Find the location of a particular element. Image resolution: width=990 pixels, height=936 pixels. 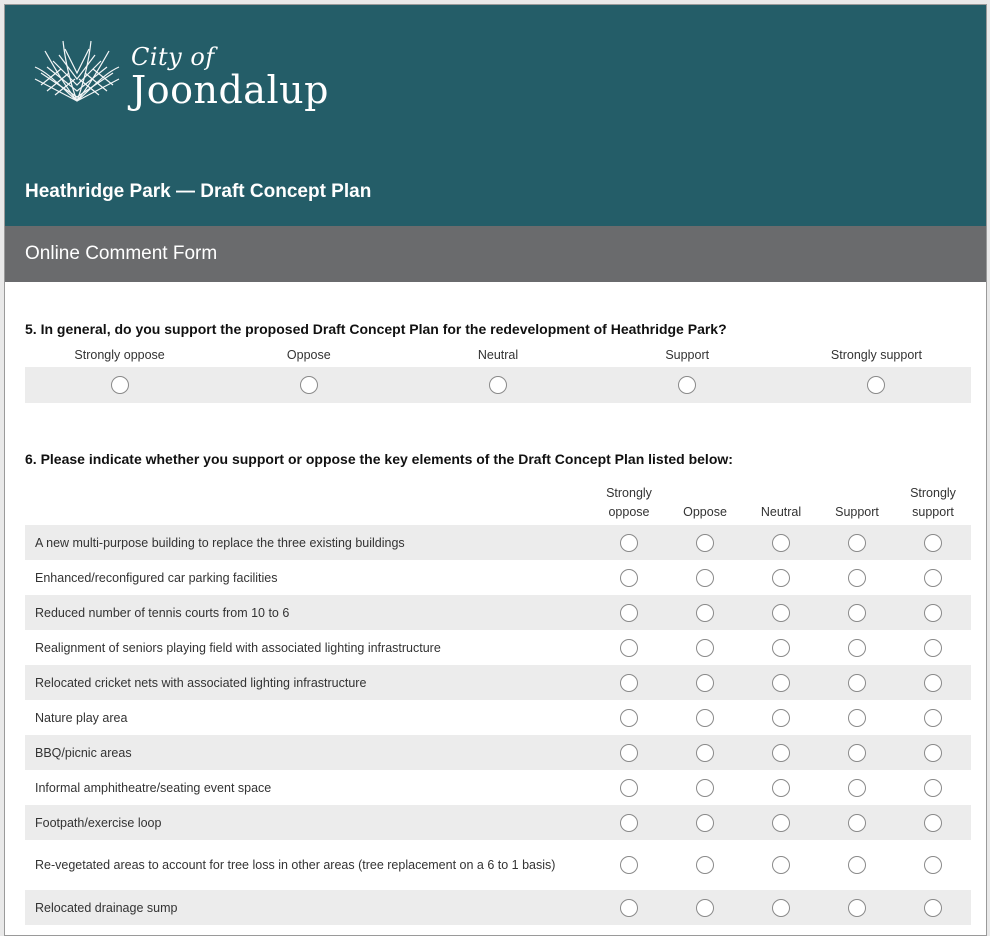

q6-col-line2: oppose is located at coordinates (629, 512).